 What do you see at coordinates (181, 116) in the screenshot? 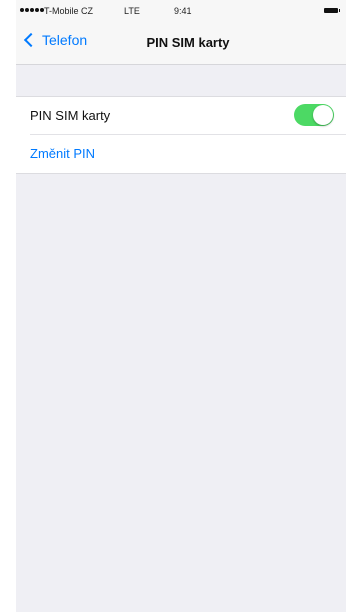
I see `pin-toggle-row: PIN SIM karty` at bounding box center [181, 116].